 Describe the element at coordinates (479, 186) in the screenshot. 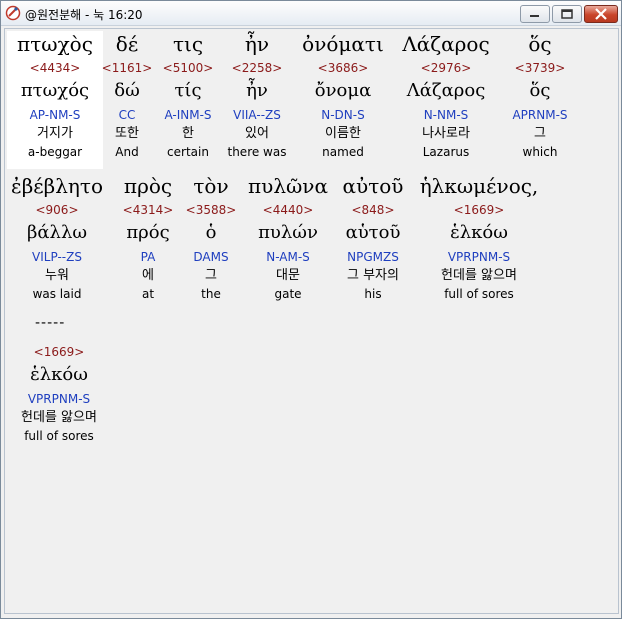

I see `greek-word: ἡλκωμένος,` at that location.